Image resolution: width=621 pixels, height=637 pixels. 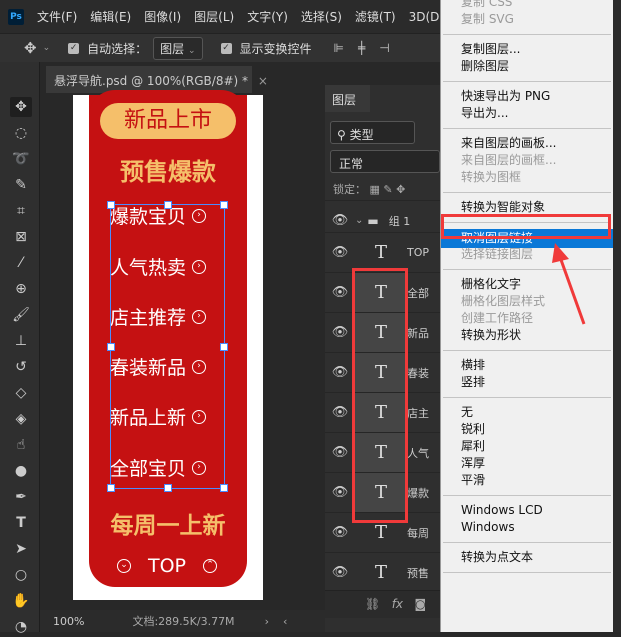 I want to click on layer-name: 爆款, so click(x=418, y=493).